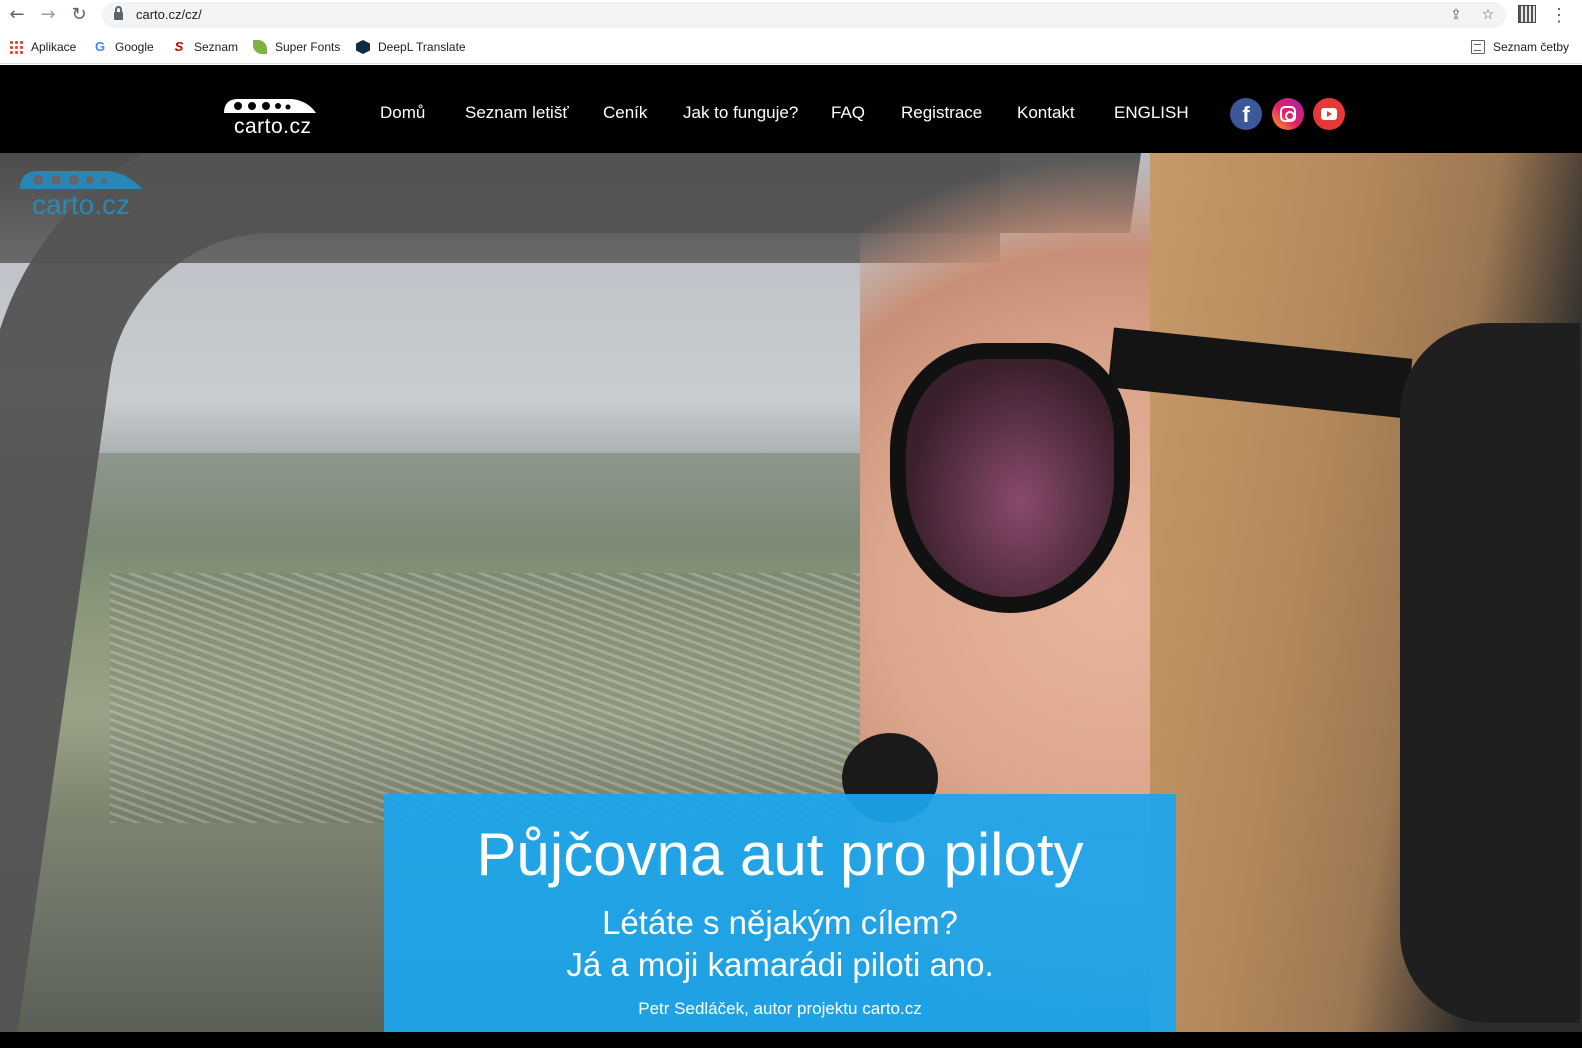 The image size is (1582, 1048). Describe the element at coordinates (791, 1040) in the screenshot. I see `page-bottom-edge` at that location.